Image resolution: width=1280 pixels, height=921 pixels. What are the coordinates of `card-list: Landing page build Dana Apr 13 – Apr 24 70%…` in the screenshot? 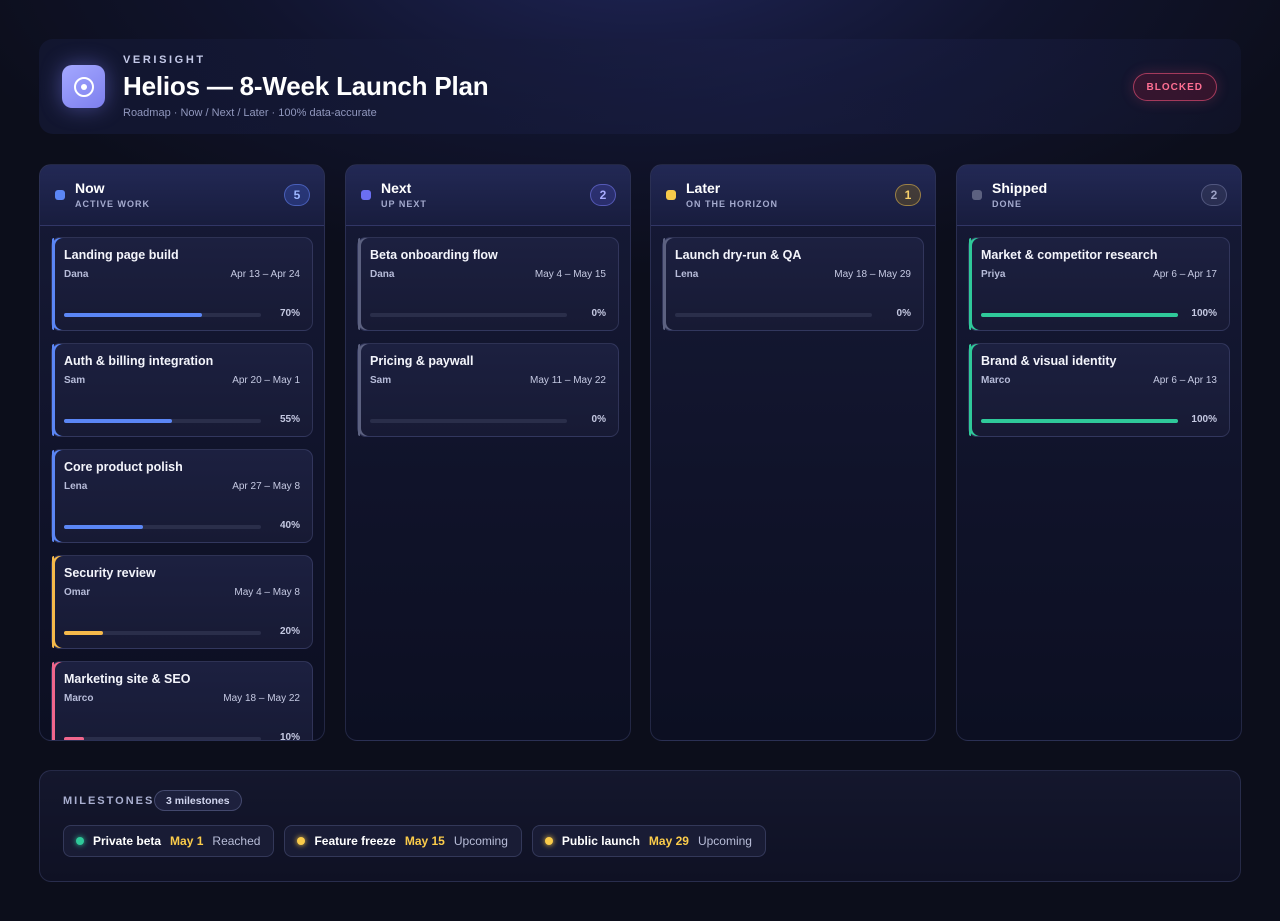 It's located at (182, 488).